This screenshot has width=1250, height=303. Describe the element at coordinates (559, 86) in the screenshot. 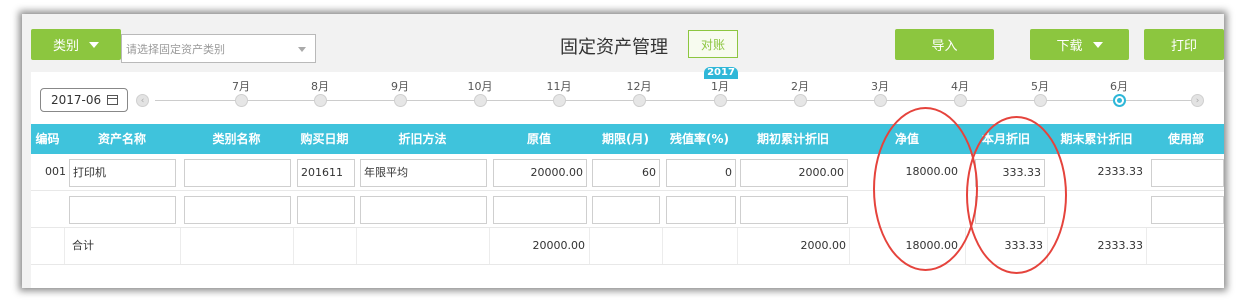

I see `timeline-month-label: 11月` at that location.